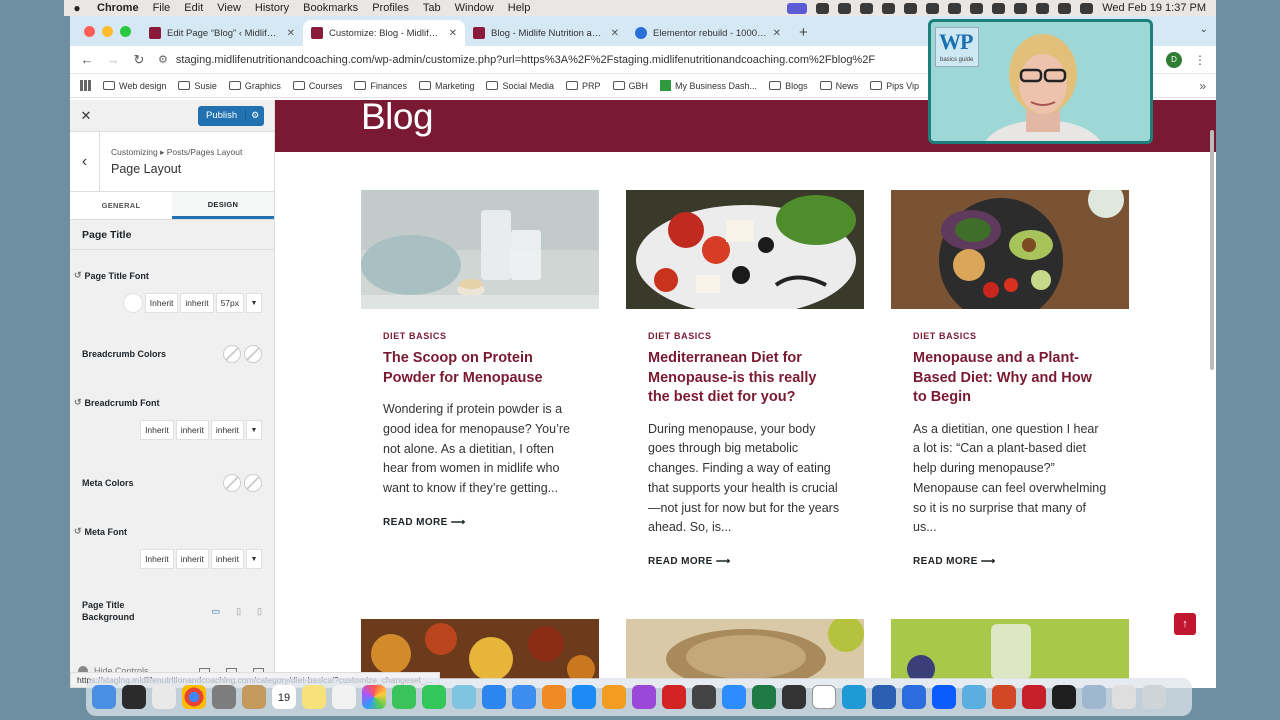  Describe the element at coordinates (253, 483) in the screenshot. I see `meta-link-color-swatch` at that location.